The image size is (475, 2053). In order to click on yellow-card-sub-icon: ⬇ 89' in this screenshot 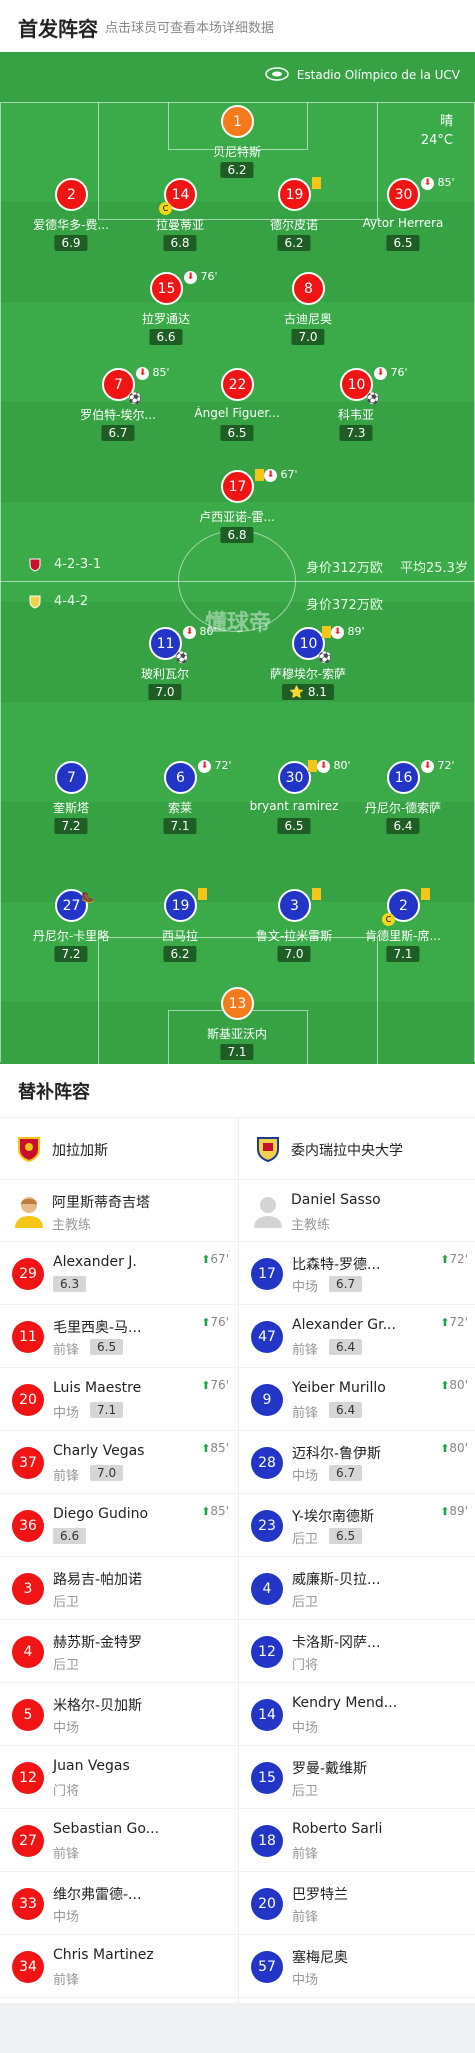, I will do `click(343, 632)`.